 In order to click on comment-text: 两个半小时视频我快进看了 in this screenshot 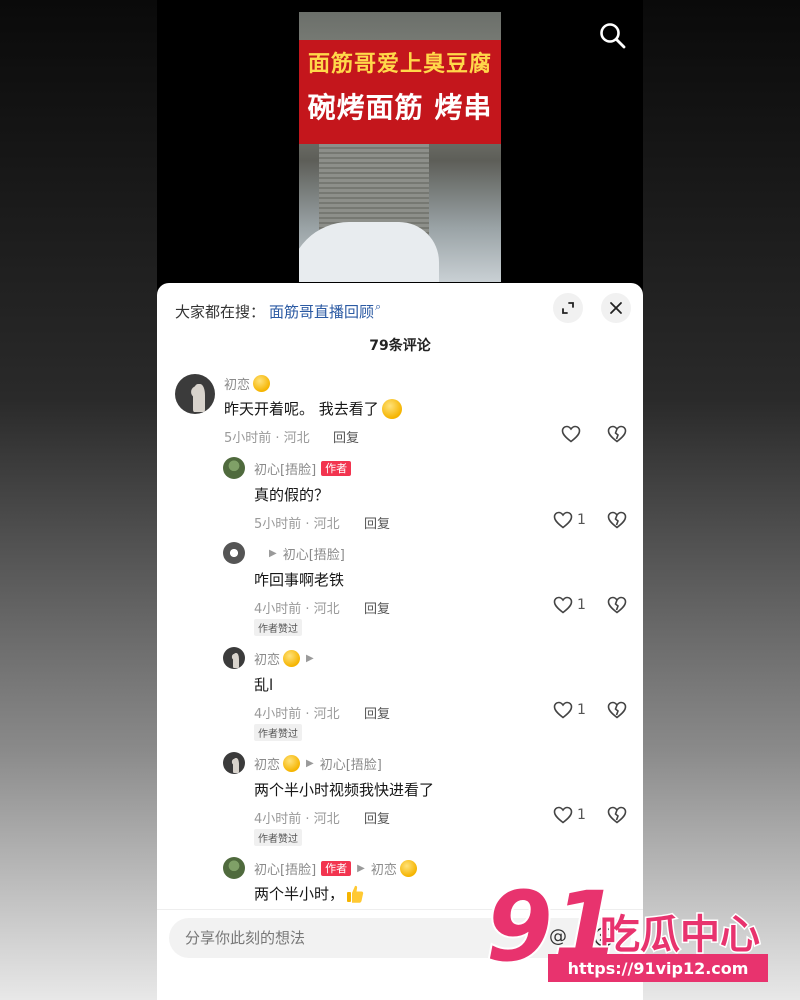, I will do `click(344, 790)`.